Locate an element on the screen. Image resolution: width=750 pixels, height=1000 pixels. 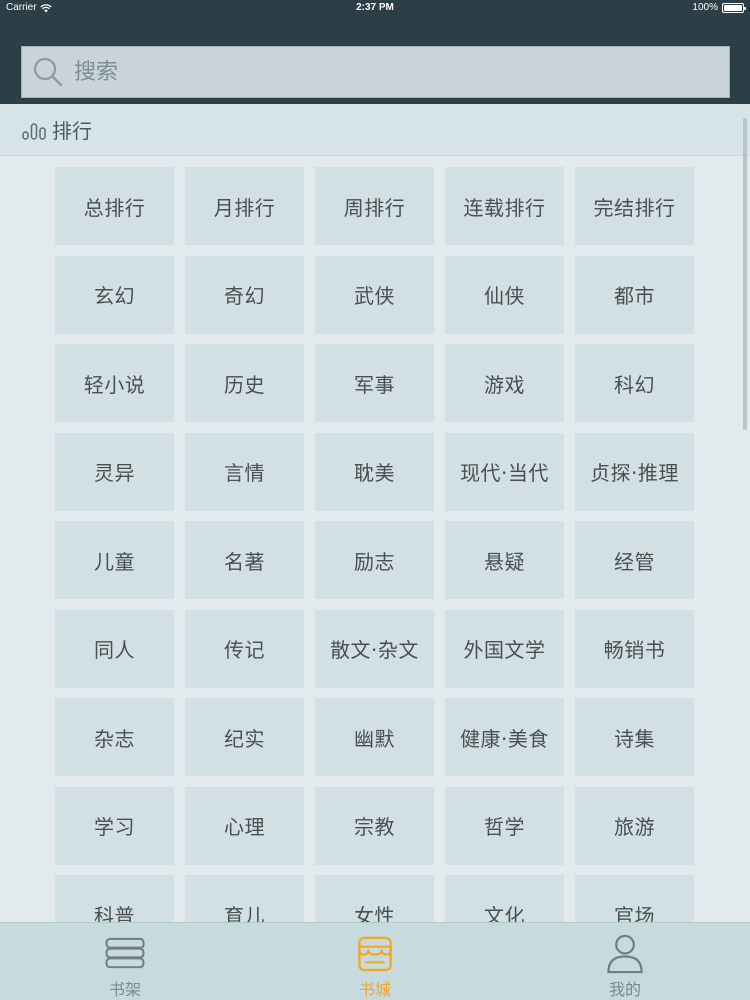
battery-icon is located at coordinates (734, 8).